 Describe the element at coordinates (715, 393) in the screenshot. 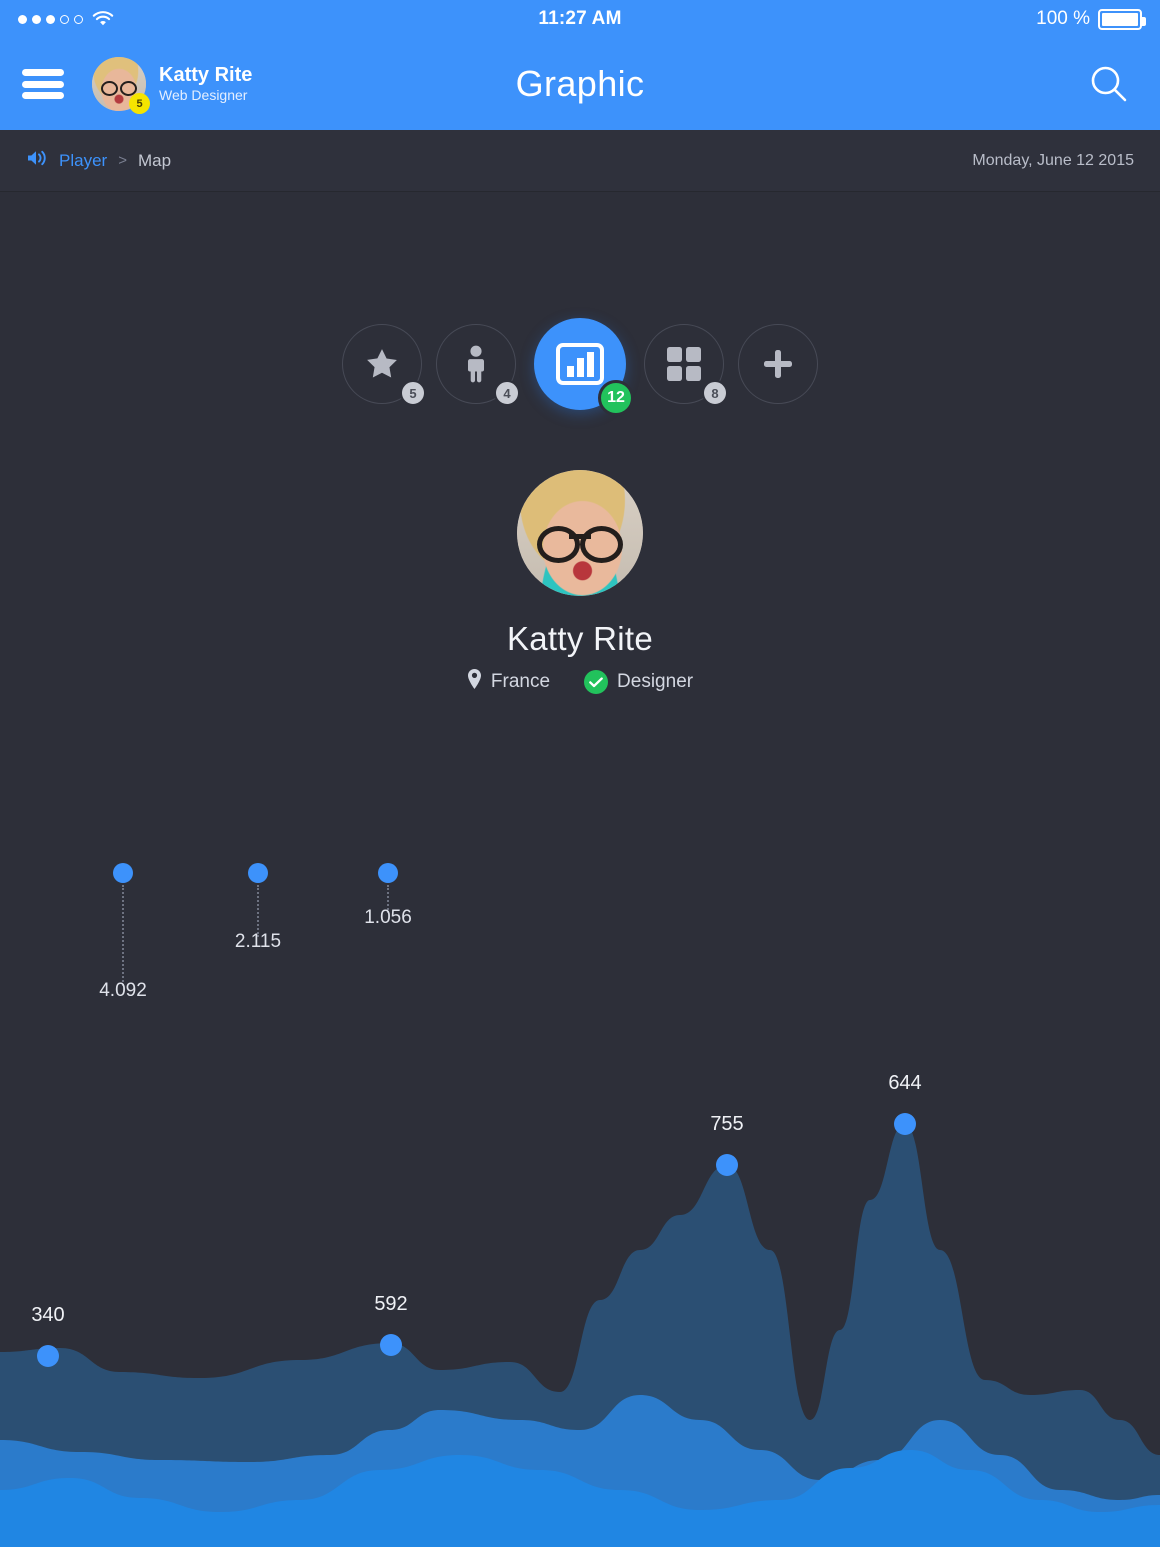

I see `nav-badge-grid: 8` at that location.